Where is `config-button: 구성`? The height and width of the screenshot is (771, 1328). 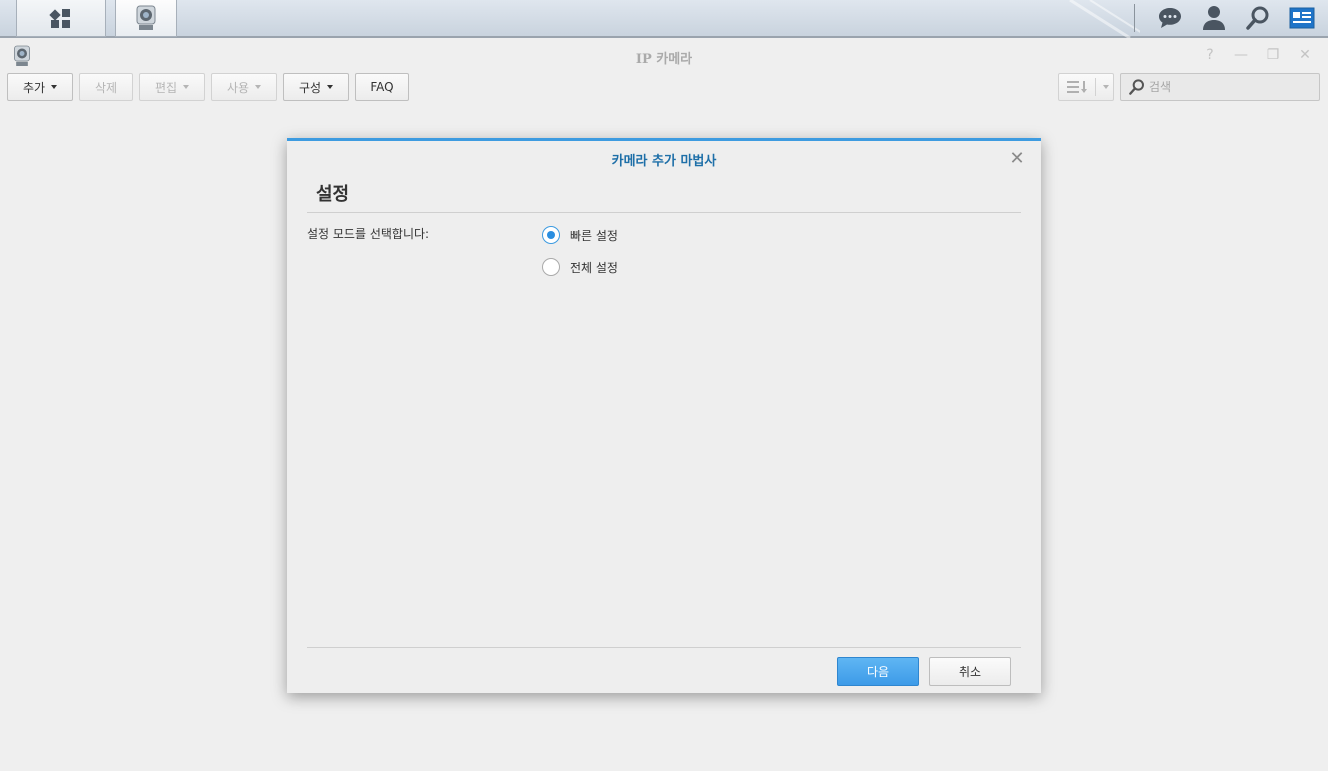
config-button: 구성 is located at coordinates (316, 87).